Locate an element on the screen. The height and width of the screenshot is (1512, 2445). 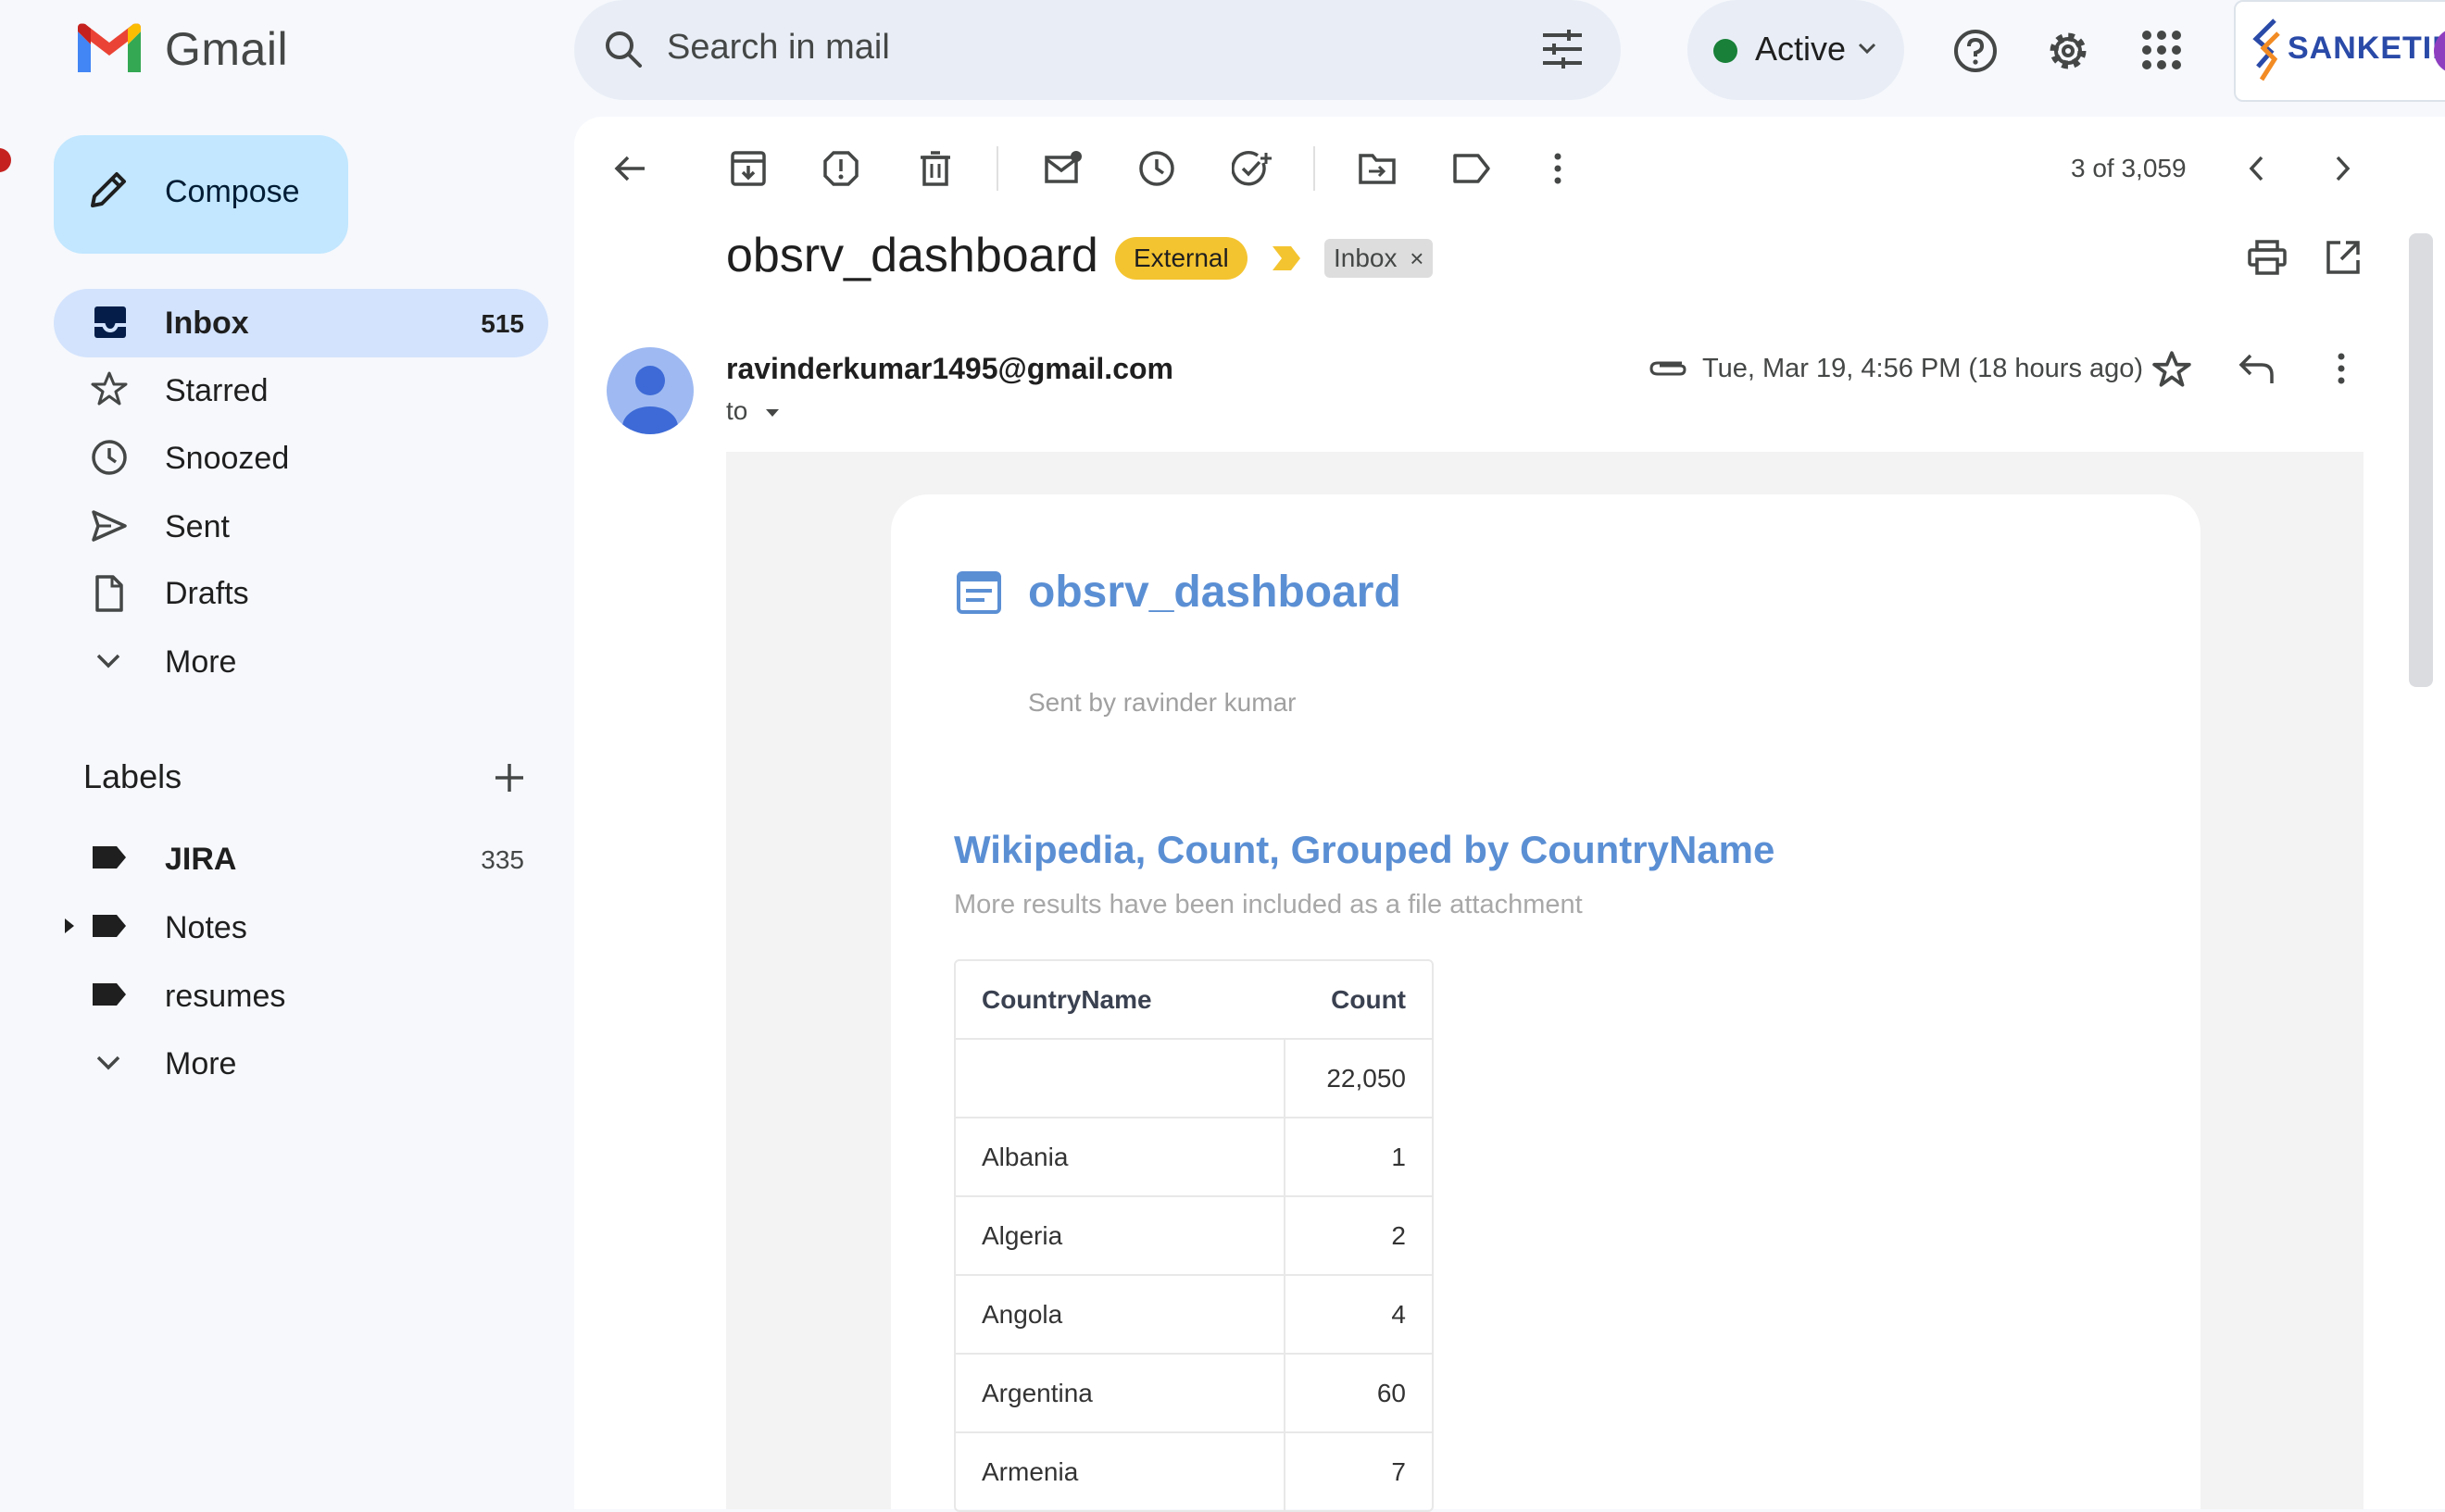
to-label: to is located at coordinates (737, 410).